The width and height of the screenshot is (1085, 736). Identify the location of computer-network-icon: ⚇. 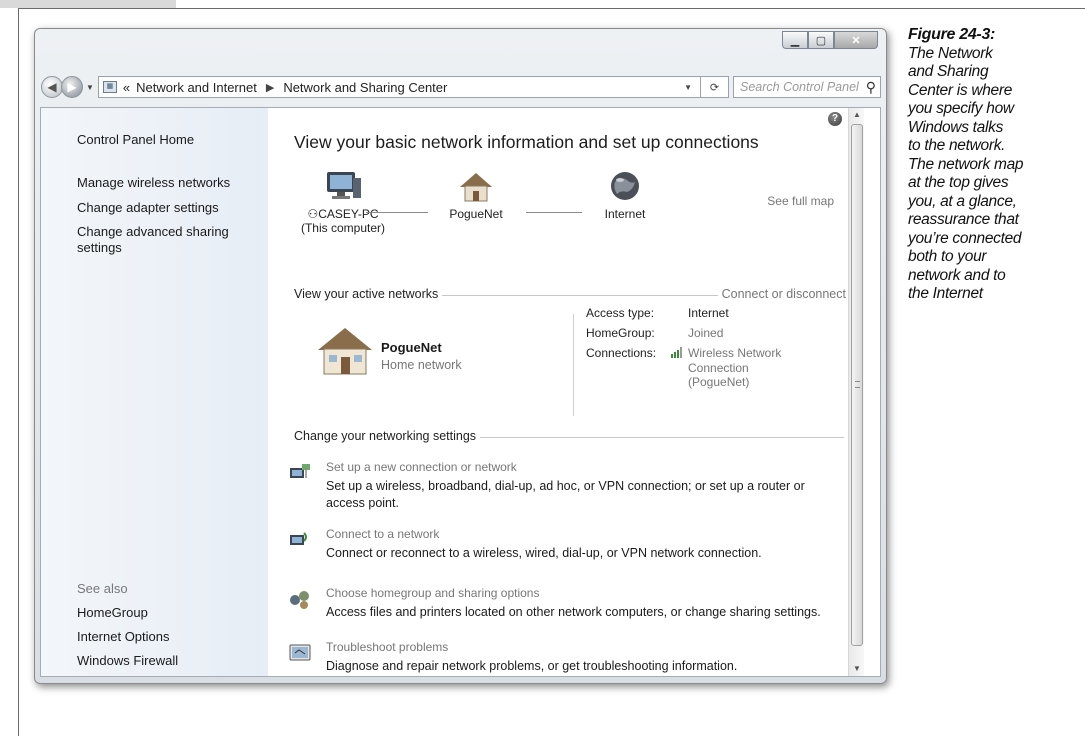
(313, 214).